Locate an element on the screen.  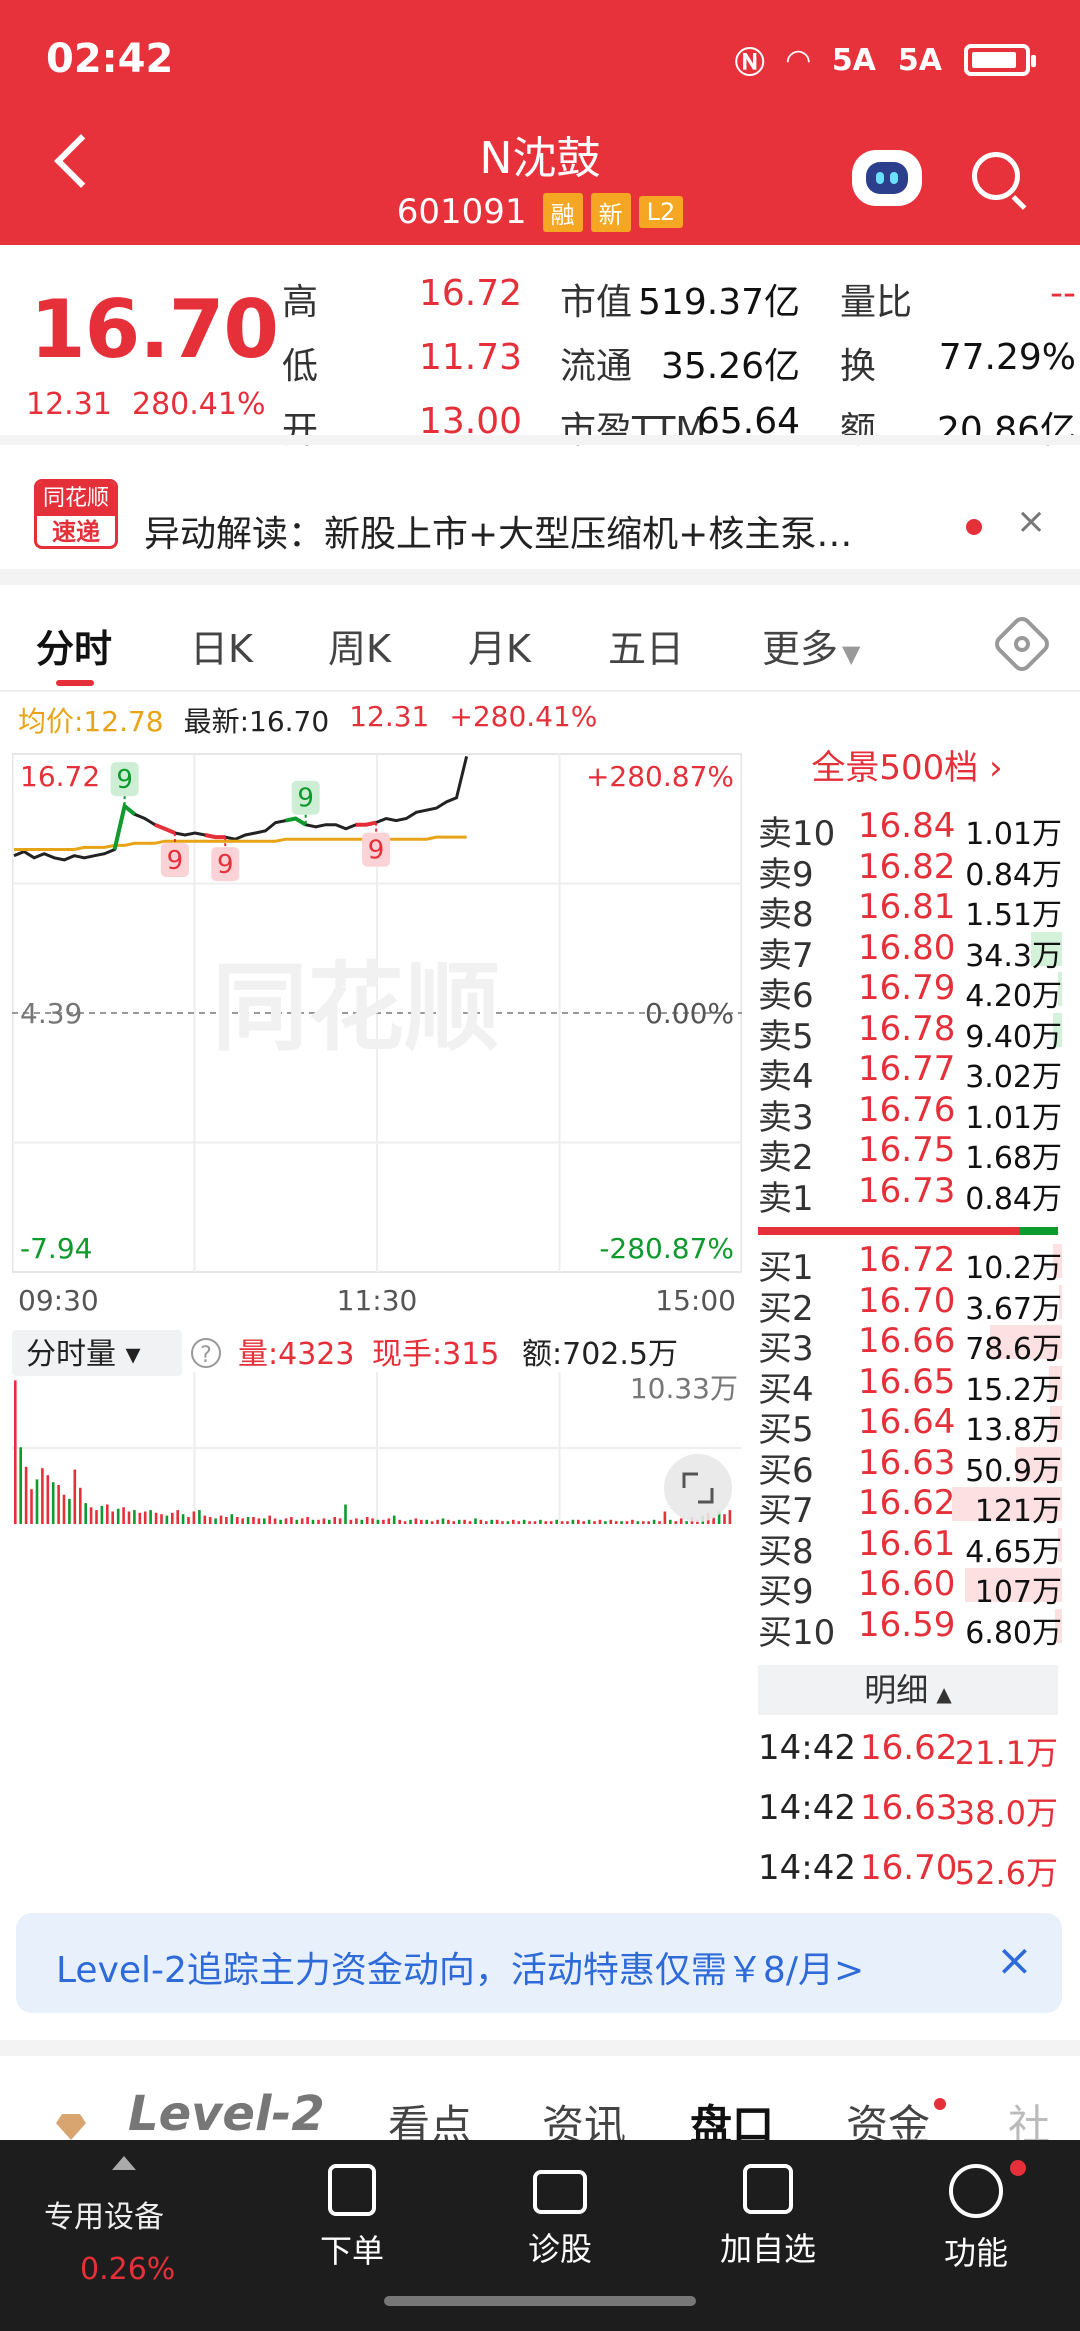
bid-row: 买5 16.64 13.8万 is located at coordinates (907, 1426).